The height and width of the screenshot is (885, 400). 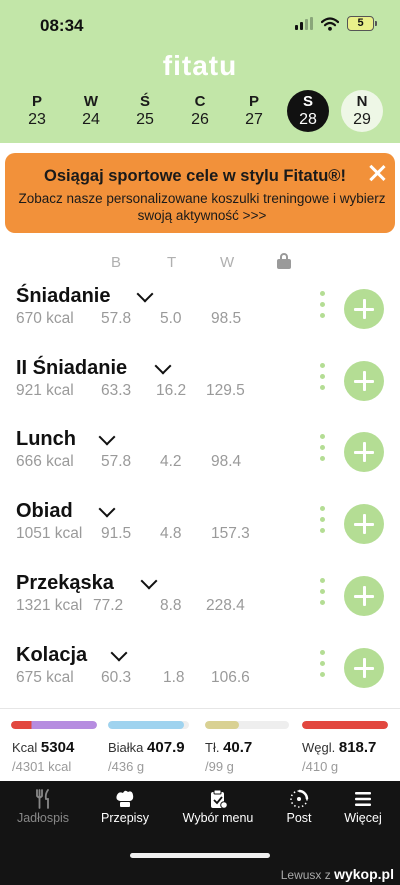 I want to click on meal-protein: 60.3, so click(x=116, y=677).